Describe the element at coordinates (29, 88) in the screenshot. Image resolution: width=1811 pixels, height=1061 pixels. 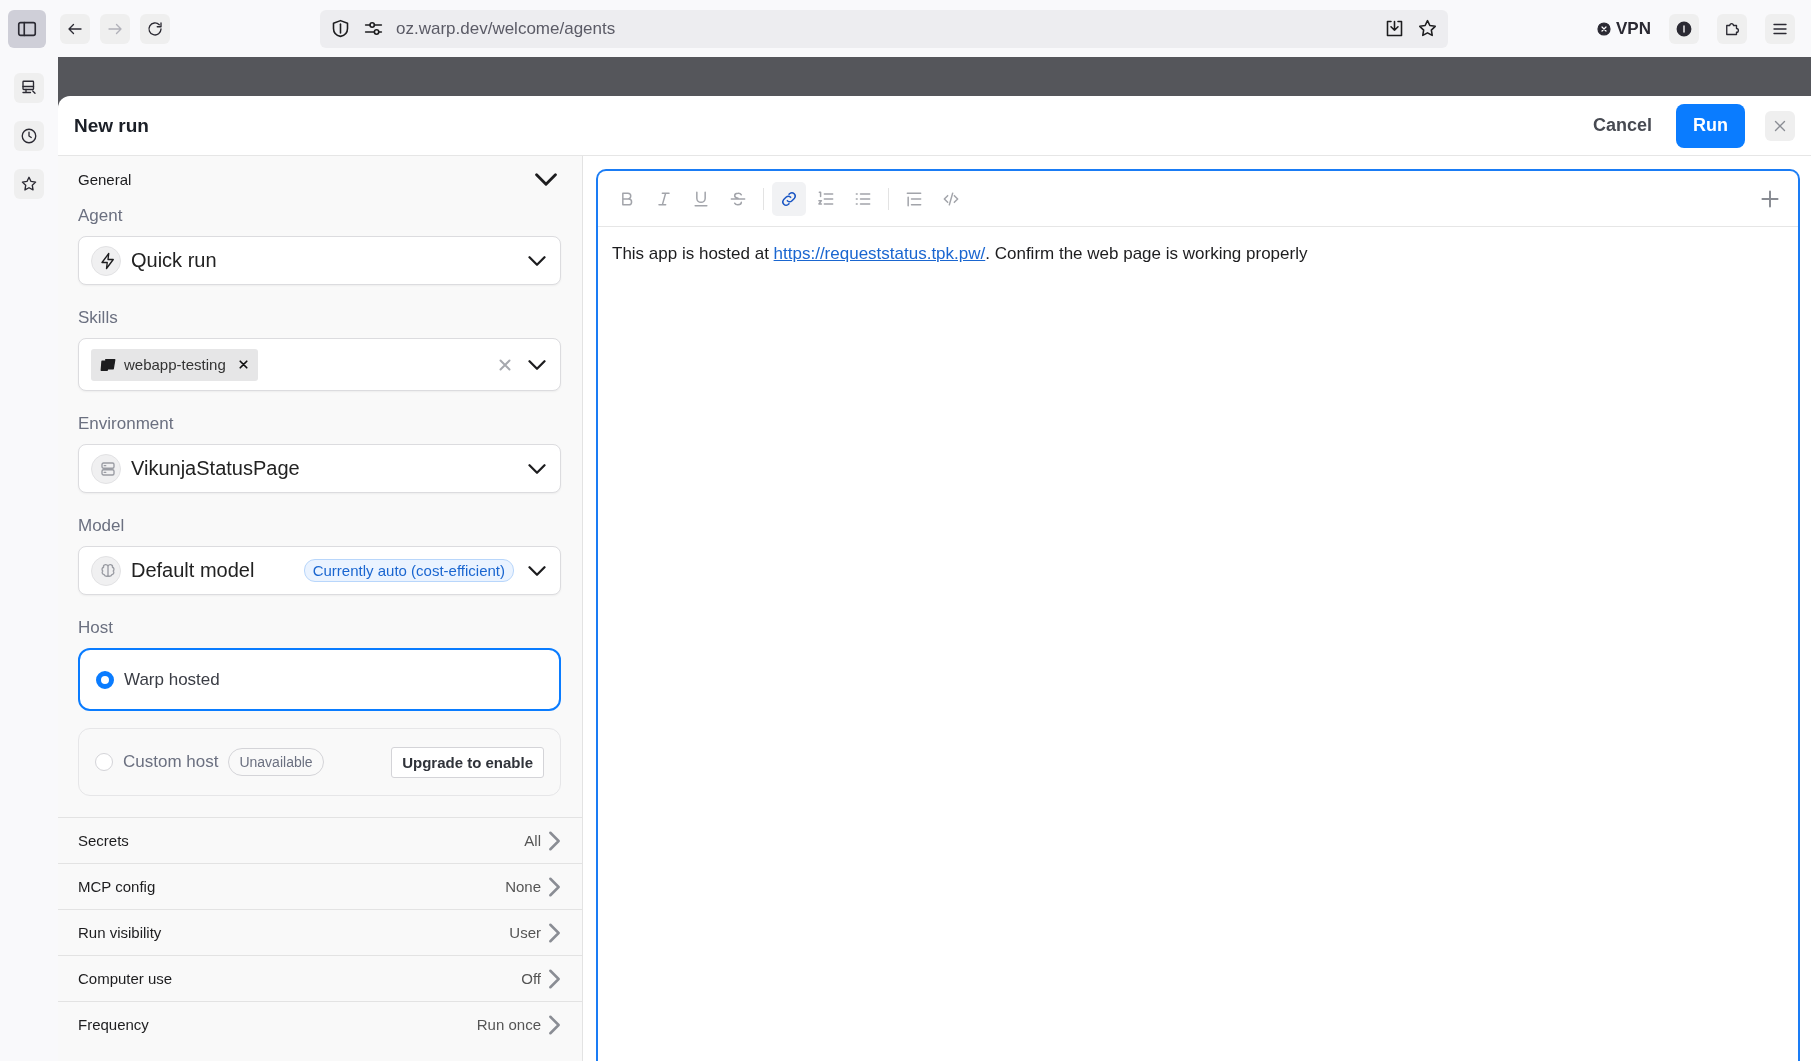
I see `device-button` at that location.